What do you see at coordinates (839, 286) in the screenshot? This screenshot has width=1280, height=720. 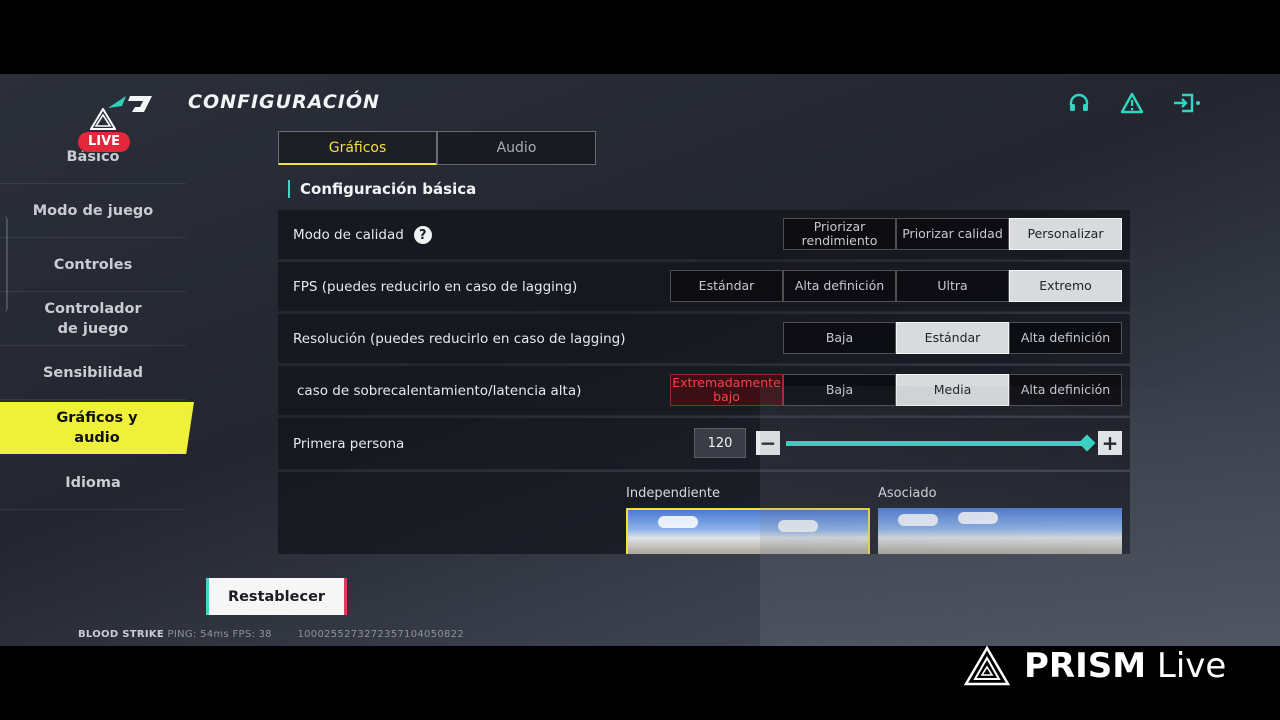 I see `fps-option: Alta definición` at bounding box center [839, 286].